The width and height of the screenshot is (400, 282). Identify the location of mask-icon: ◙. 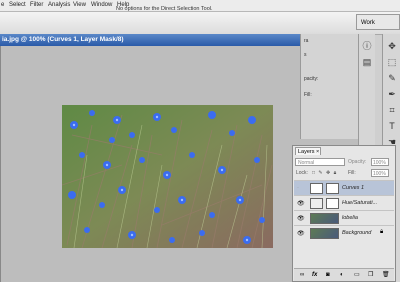
(328, 275).